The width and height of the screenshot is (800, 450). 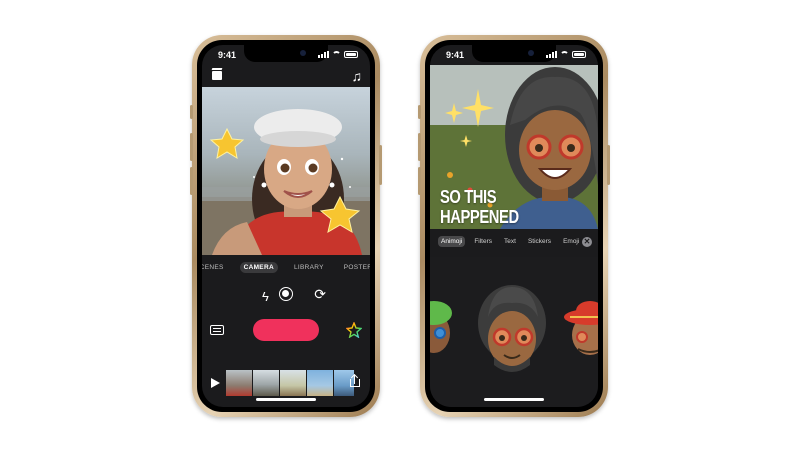 I want to click on tab-camera-2: LIBRARY, so click(x=309, y=267).